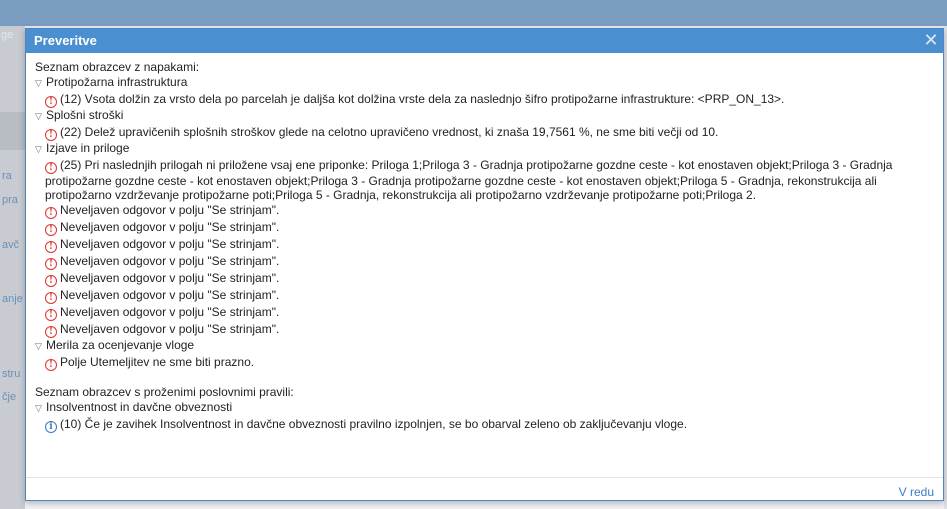 The height and width of the screenshot is (509, 947). What do you see at coordinates (931, 40) in the screenshot?
I see `close-icon: ✕` at bounding box center [931, 40].